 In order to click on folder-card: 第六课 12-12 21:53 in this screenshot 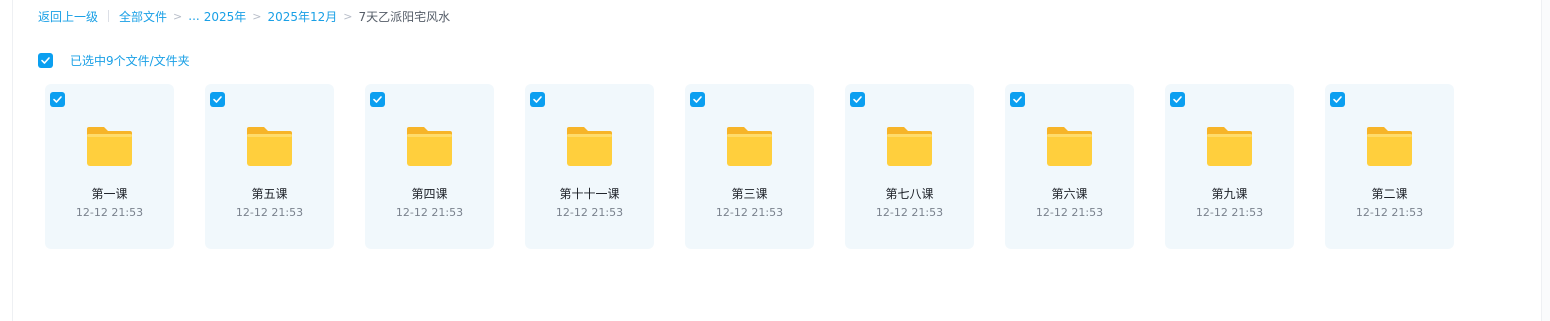, I will do `click(1069, 166)`.